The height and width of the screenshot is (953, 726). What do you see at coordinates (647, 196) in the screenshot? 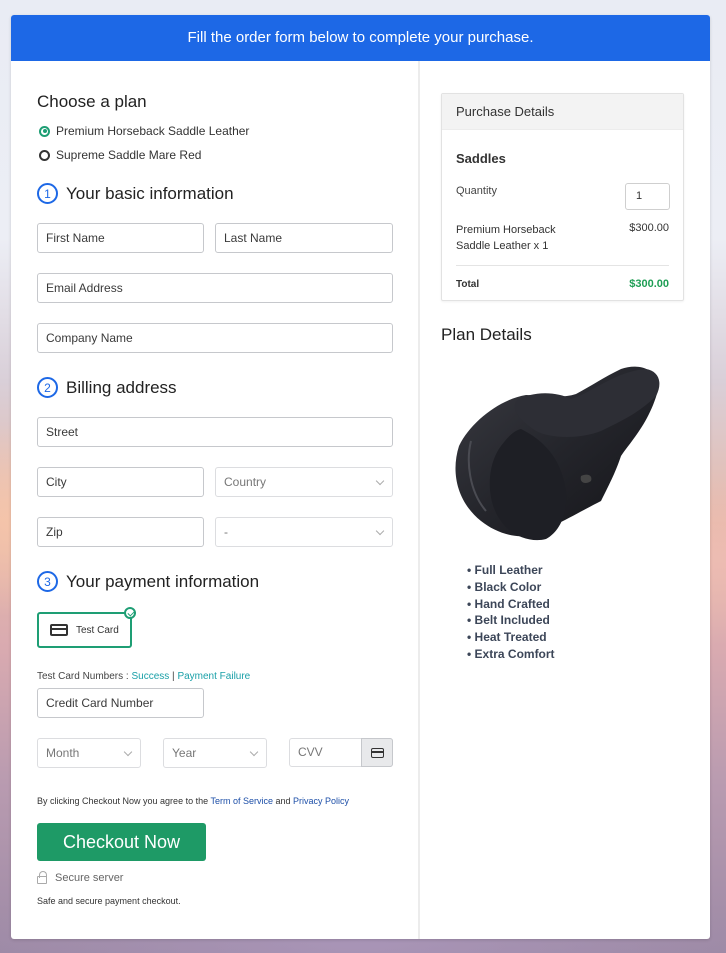
I see `quantity-input: 1` at bounding box center [647, 196].